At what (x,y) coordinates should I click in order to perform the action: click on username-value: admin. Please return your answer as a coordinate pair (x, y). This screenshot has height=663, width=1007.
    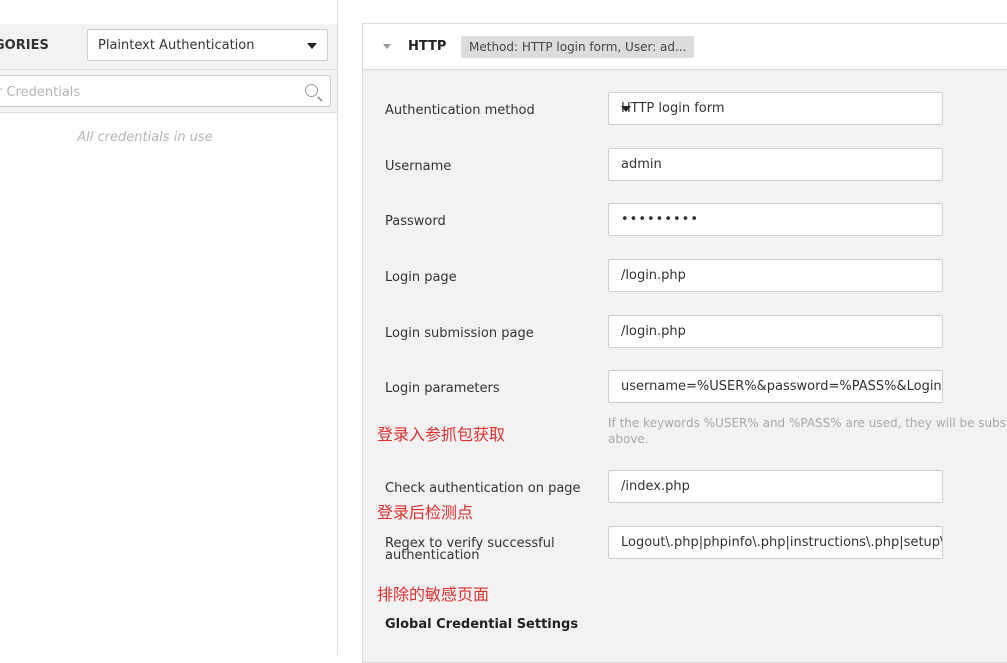
    Looking at the image, I should click on (641, 164).